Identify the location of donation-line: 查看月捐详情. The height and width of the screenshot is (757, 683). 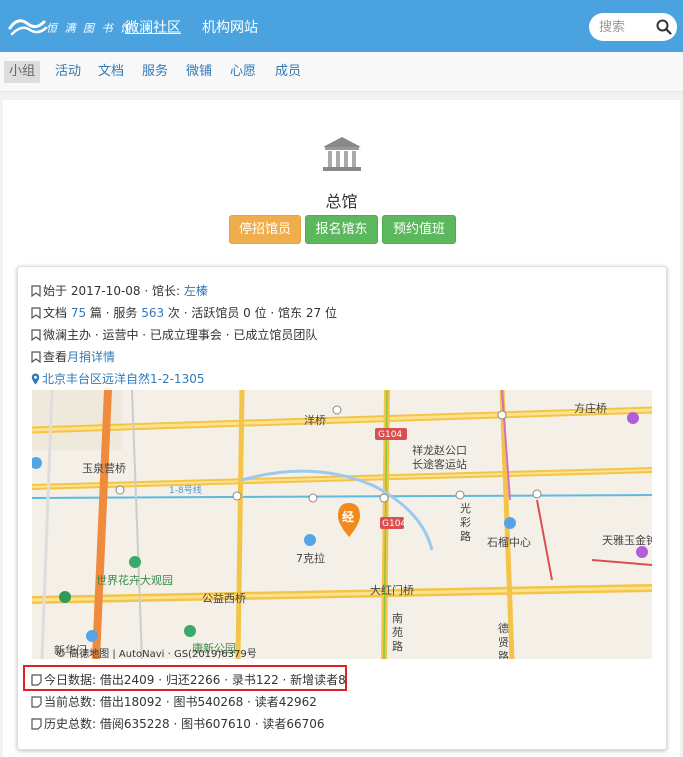
(73, 357).